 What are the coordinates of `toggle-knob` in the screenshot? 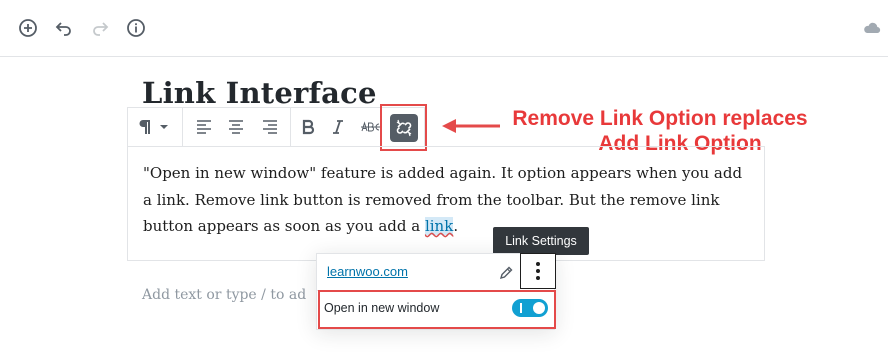 It's located at (539, 308).